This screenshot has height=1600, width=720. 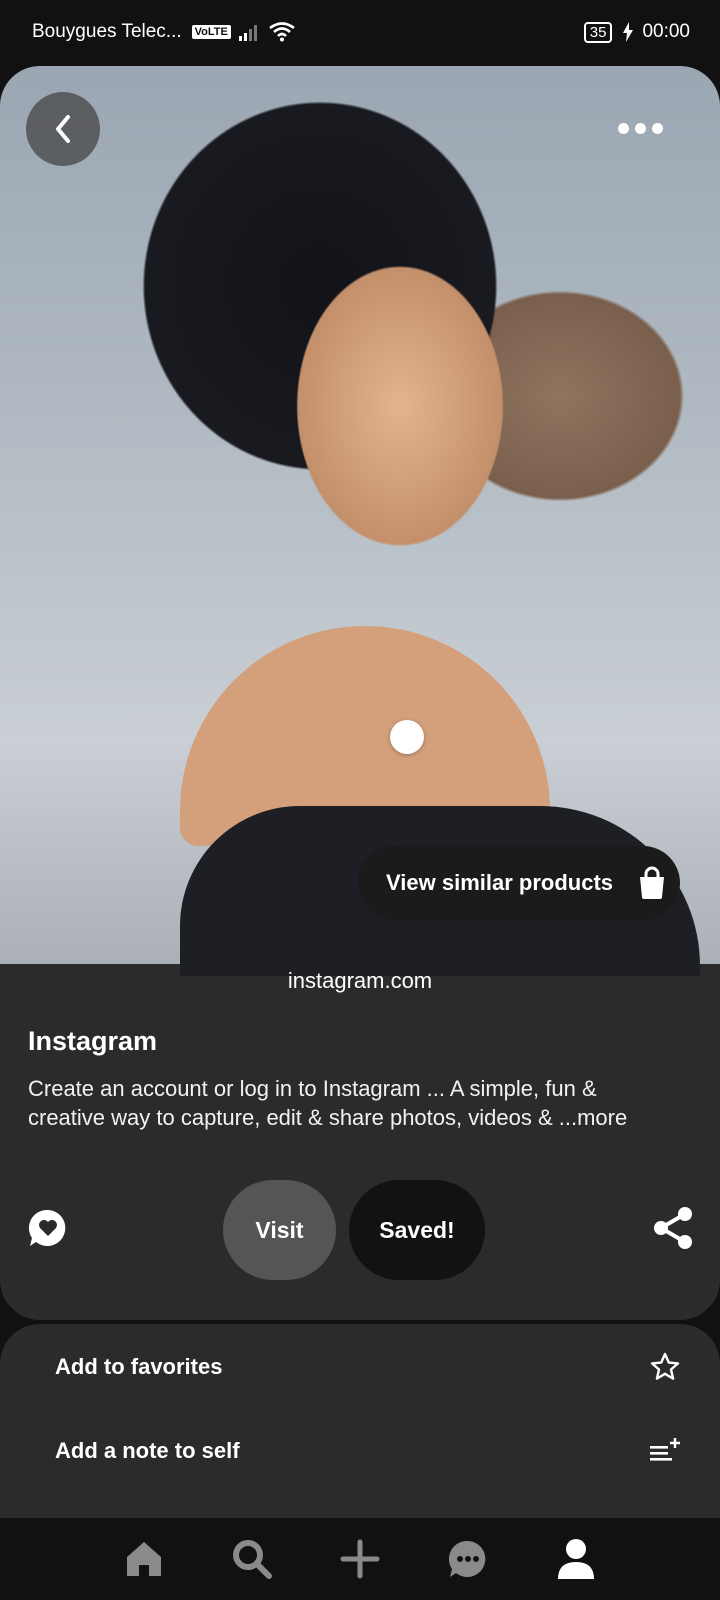 I want to click on share-icon, so click(x=673, y=1228).